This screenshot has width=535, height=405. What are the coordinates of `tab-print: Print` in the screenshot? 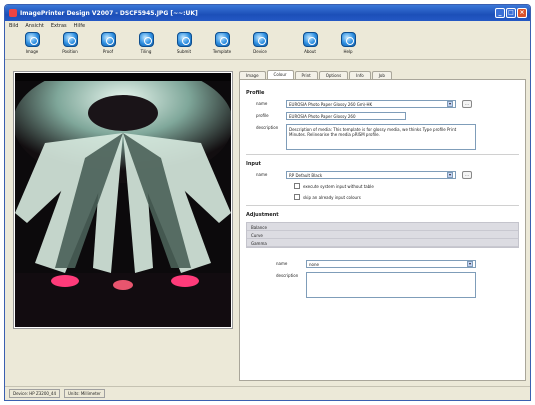 It's located at (306, 75).